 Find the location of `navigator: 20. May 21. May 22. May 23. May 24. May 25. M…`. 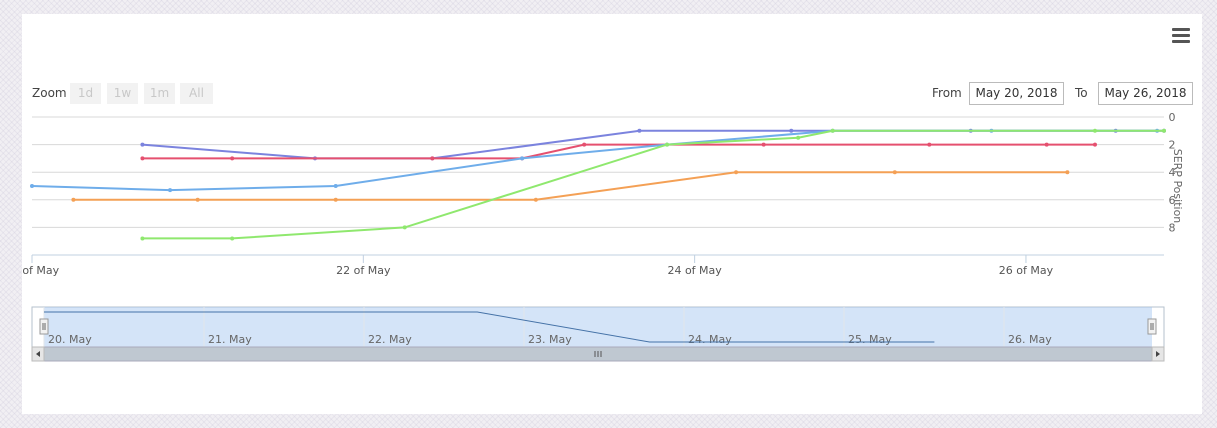

navigator: 20. May 21. May 22. May 23. May 24. May 25. M… is located at coordinates (598, 334).